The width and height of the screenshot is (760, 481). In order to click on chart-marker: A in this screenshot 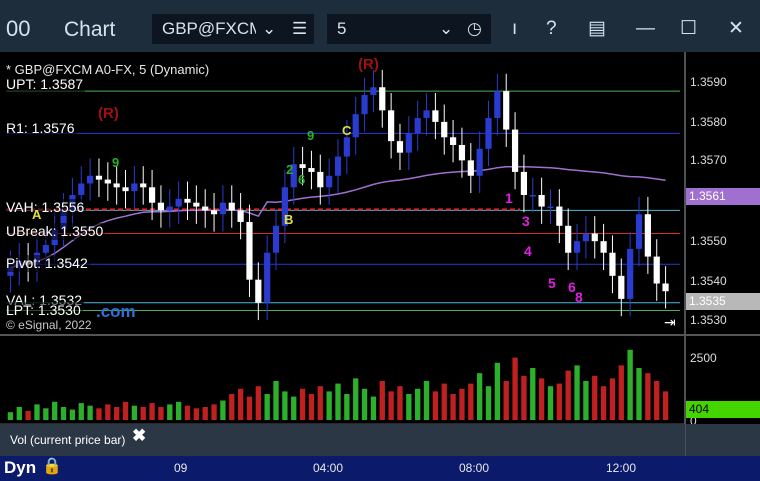, I will do `click(37, 214)`.